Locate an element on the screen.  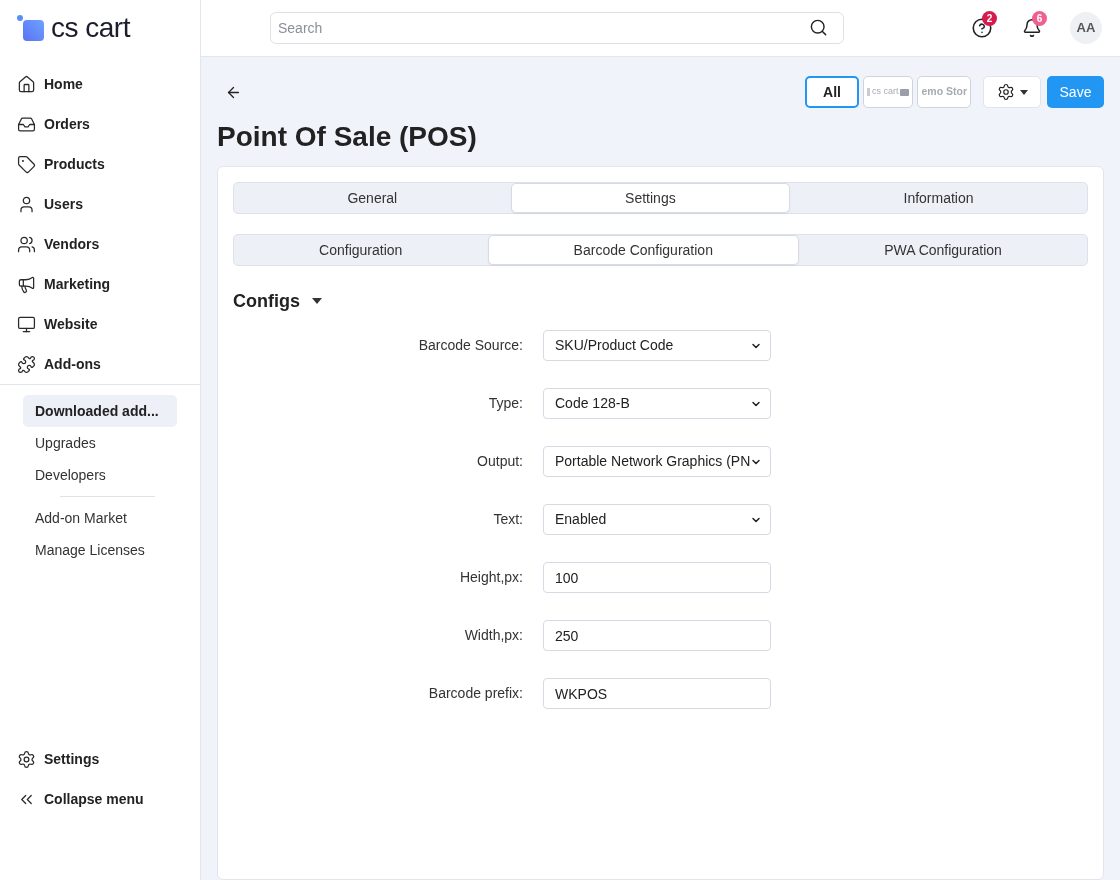
select-field: Code 128-B is located at coordinates (657, 403).